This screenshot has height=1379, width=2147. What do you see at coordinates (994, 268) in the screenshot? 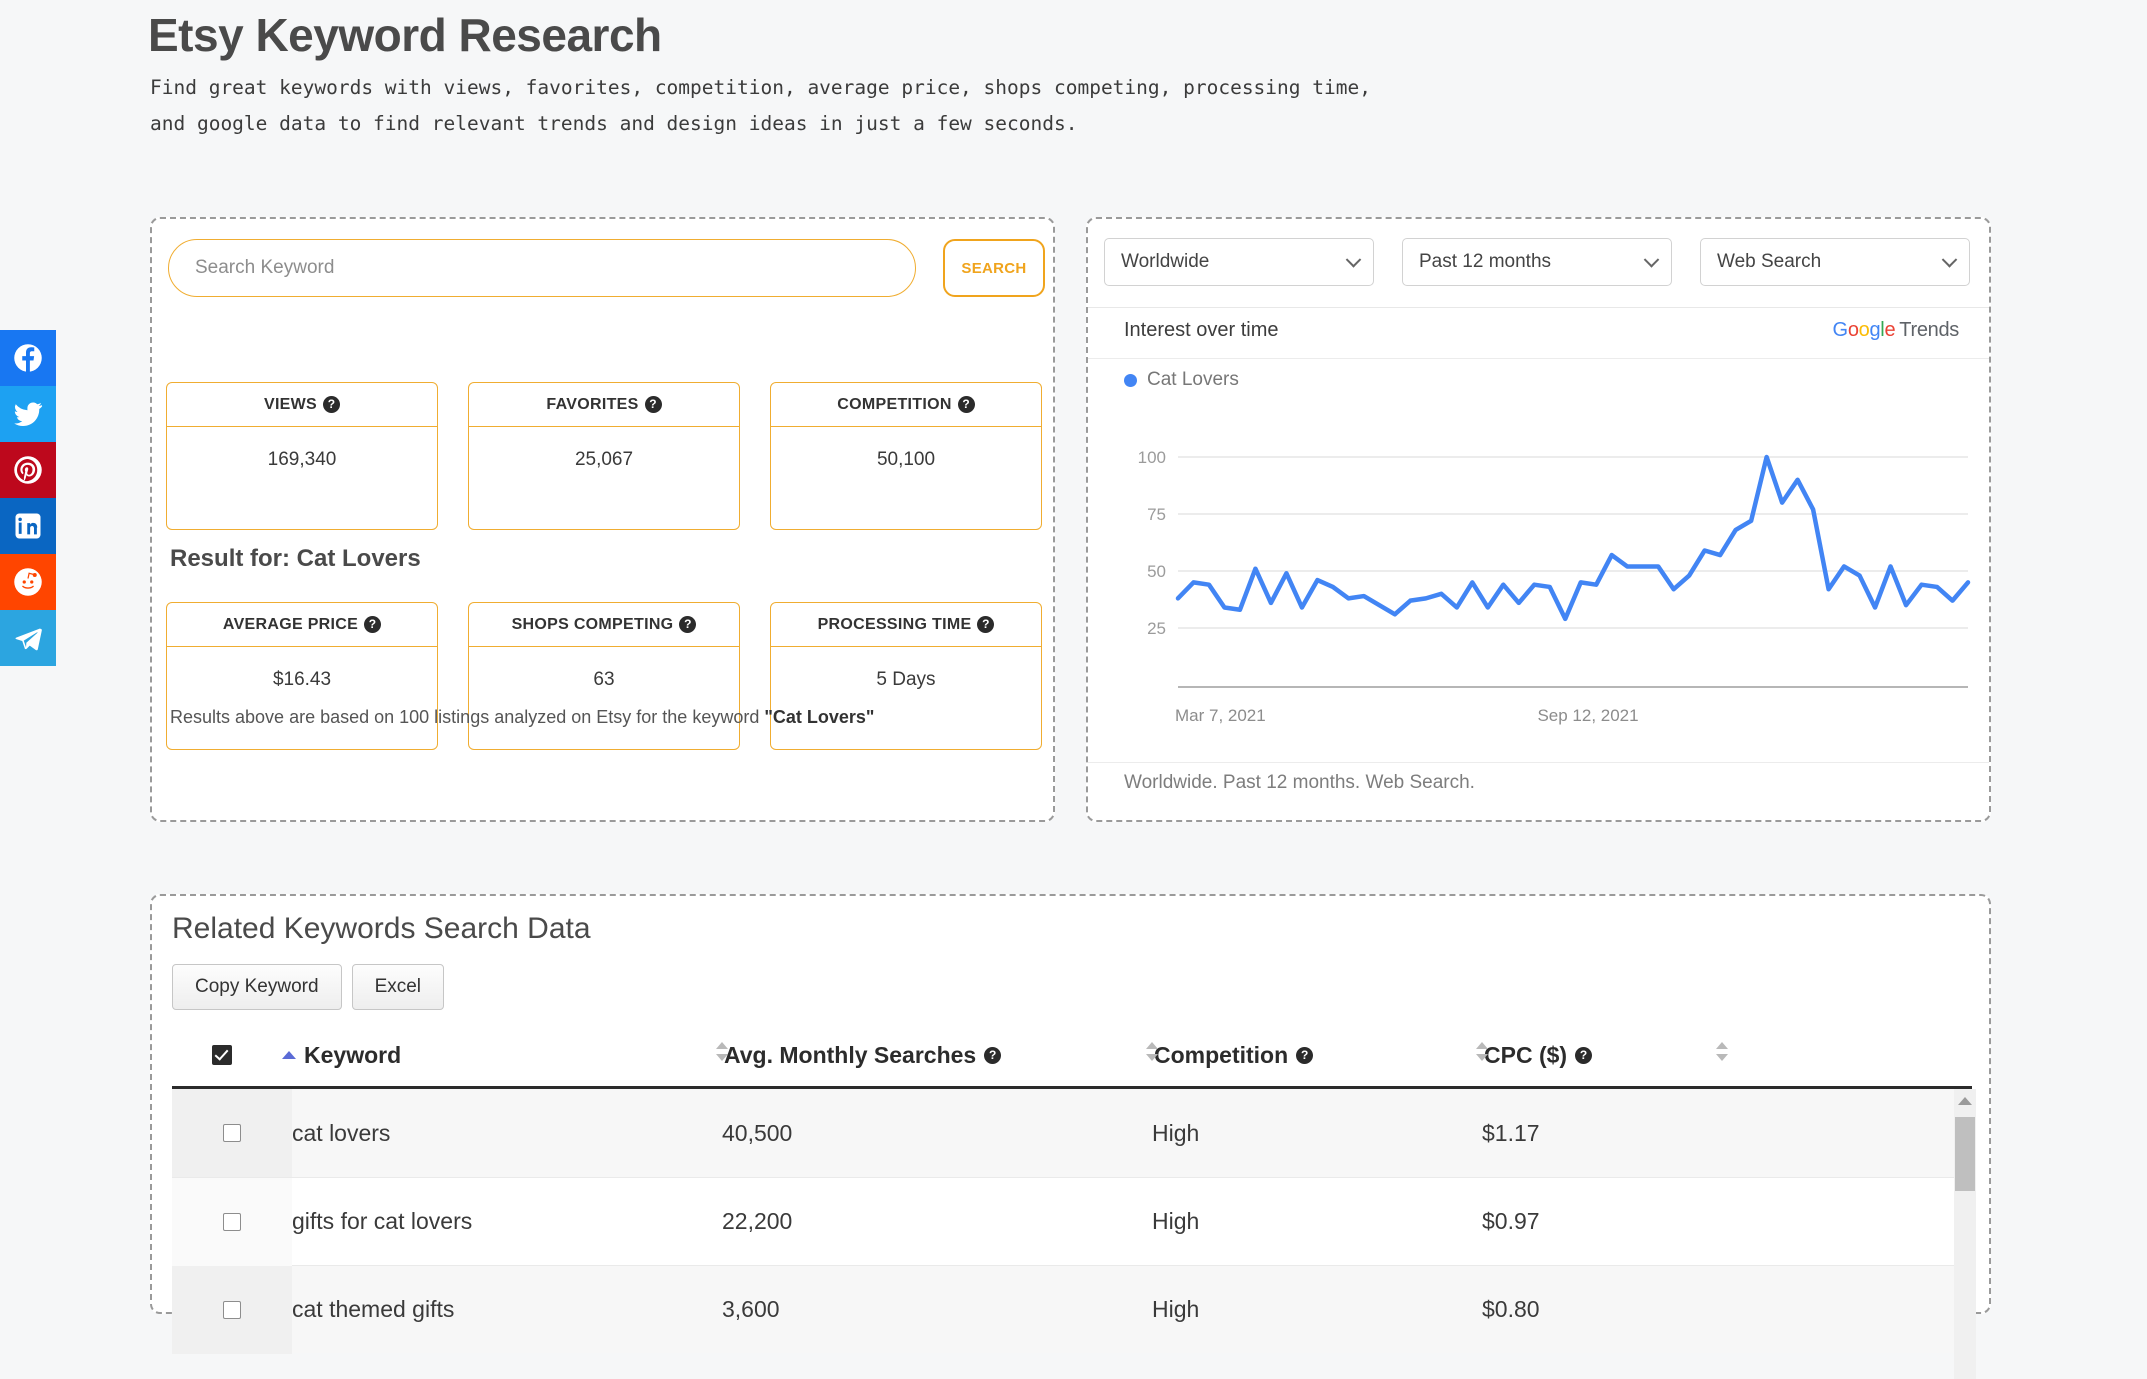
I see `search-button: SEARCH` at bounding box center [994, 268].